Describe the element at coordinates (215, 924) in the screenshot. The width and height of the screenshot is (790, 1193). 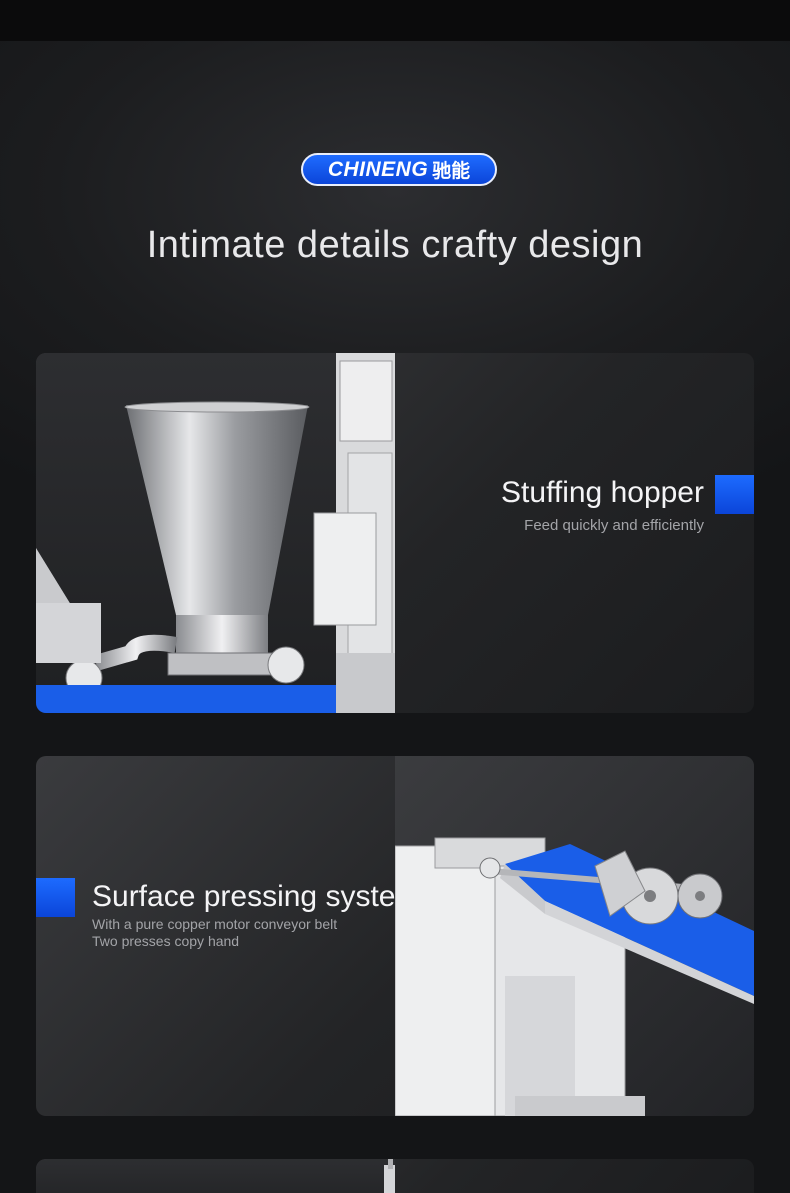
I see `feature-subtitle-line-1: With a pure copper motor conveyor belt` at that location.